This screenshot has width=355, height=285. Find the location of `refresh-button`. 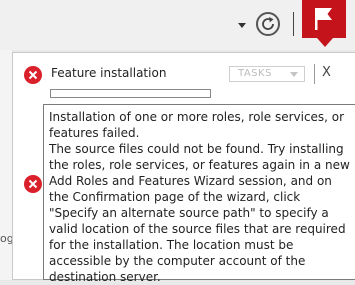

refresh-button is located at coordinates (268, 24).